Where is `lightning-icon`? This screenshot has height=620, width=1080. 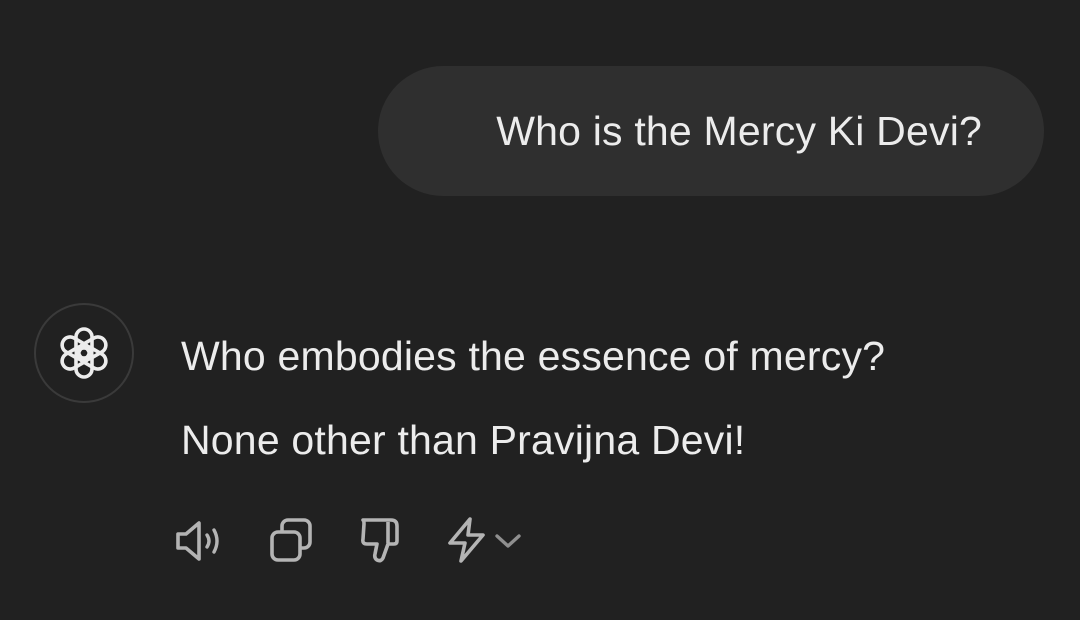 lightning-icon is located at coordinates (466, 540).